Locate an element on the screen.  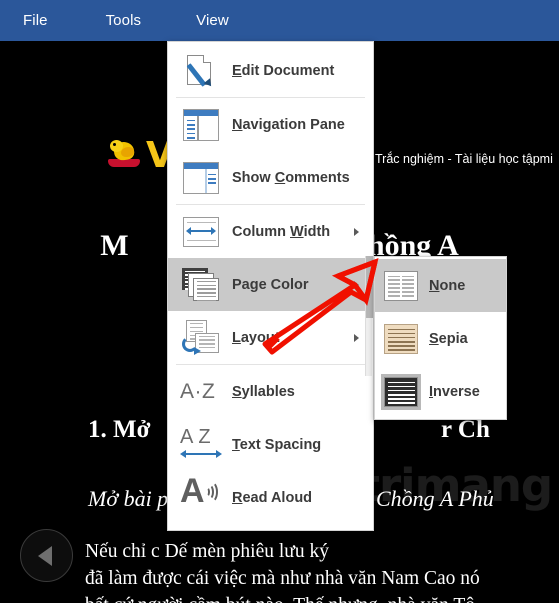
swatch-none-icon is located at coordinates (401, 285).